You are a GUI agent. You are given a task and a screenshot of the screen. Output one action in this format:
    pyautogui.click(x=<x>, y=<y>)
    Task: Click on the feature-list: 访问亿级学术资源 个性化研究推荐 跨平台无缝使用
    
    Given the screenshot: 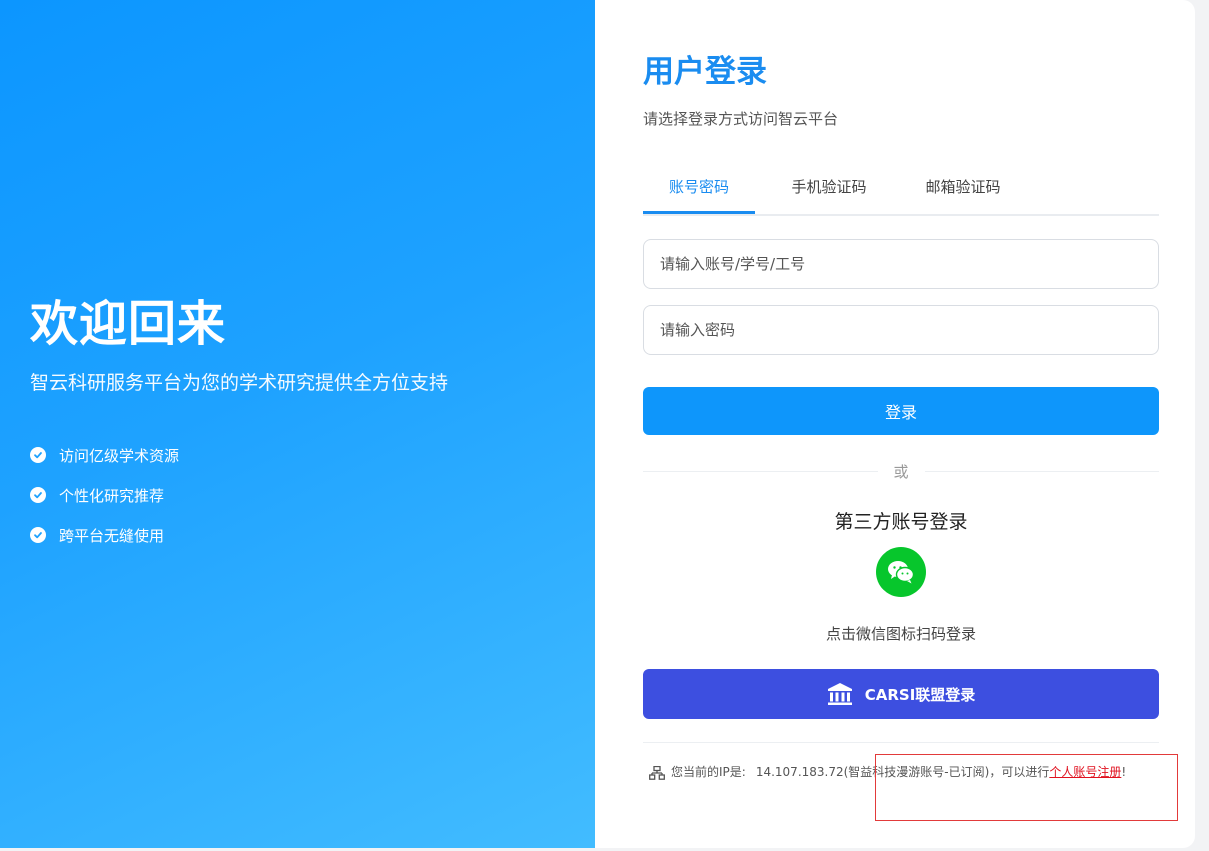 What is the action you would take?
    pyautogui.click(x=104, y=503)
    